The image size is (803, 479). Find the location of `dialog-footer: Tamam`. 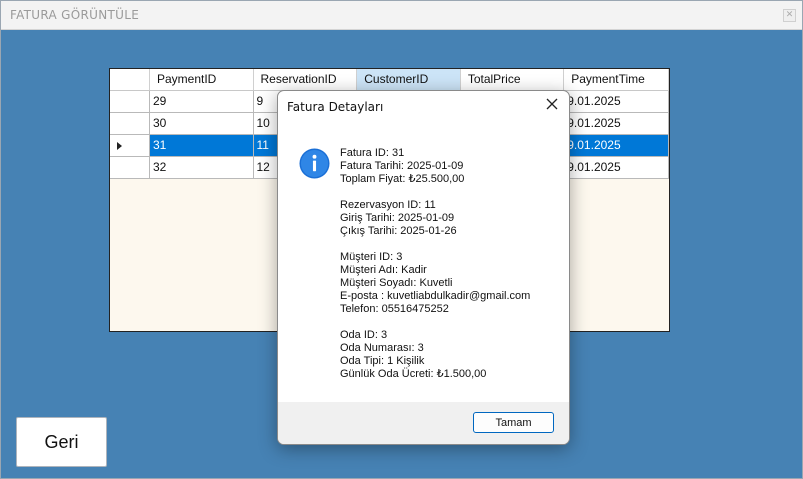

dialog-footer: Tamam is located at coordinates (423, 423).